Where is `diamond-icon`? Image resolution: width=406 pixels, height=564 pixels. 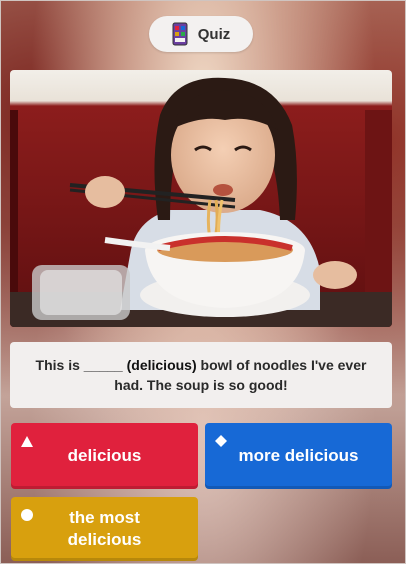 diamond-icon is located at coordinates (221, 442).